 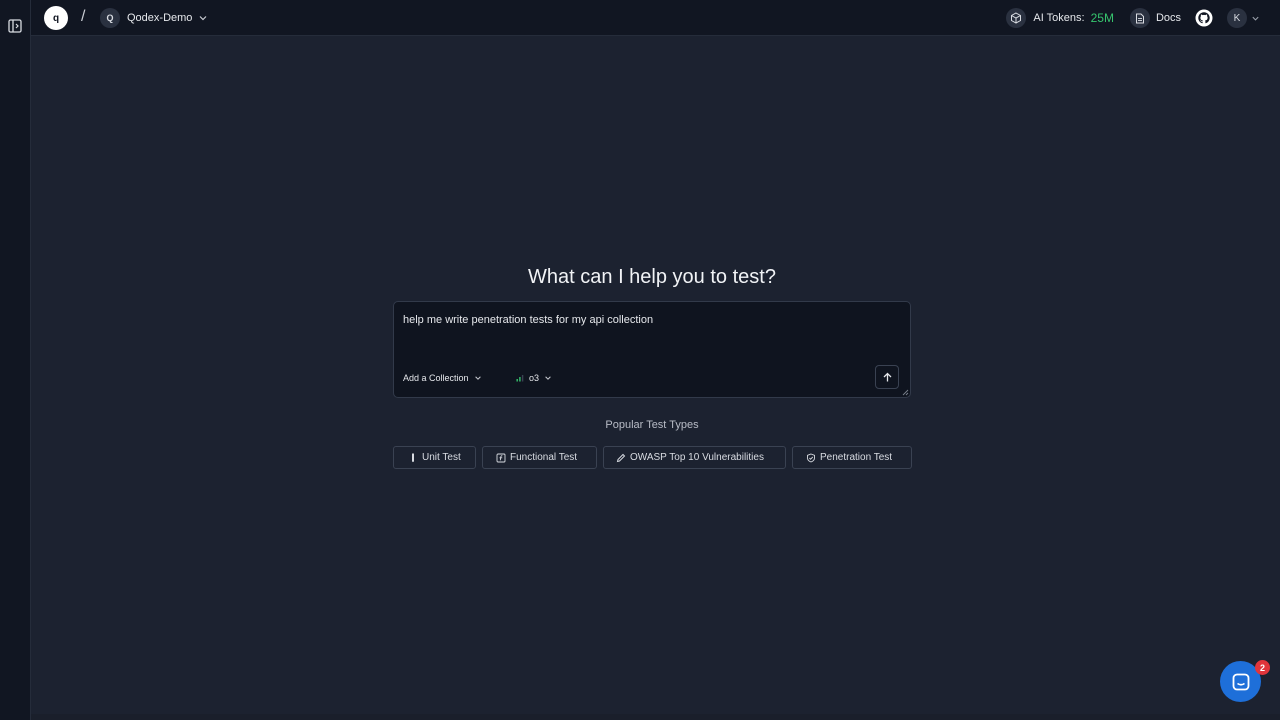 I want to click on sidebar-toggle-icon, so click(x=15, y=26).